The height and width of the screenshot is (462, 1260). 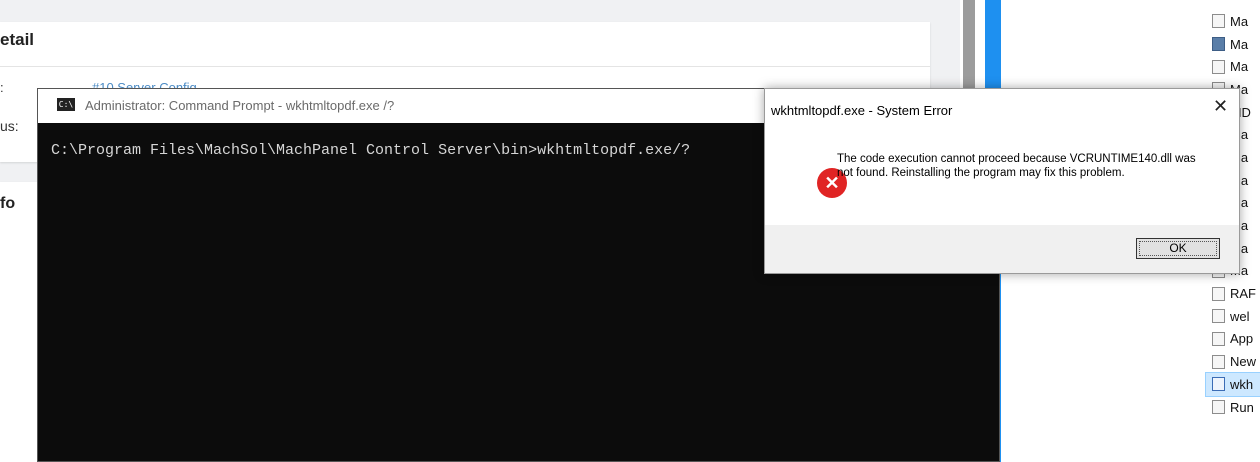 I want to click on file-name: wkh, so click(x=1242, y=384).